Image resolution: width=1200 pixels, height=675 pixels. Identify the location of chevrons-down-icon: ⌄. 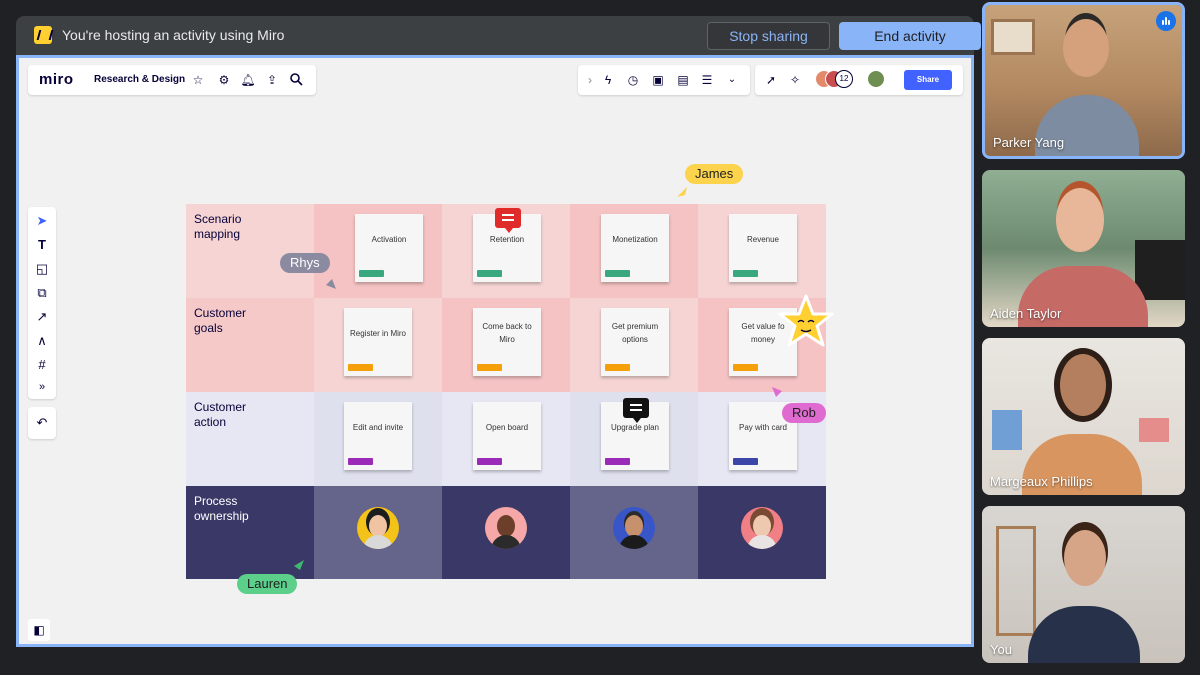
(732, 80).